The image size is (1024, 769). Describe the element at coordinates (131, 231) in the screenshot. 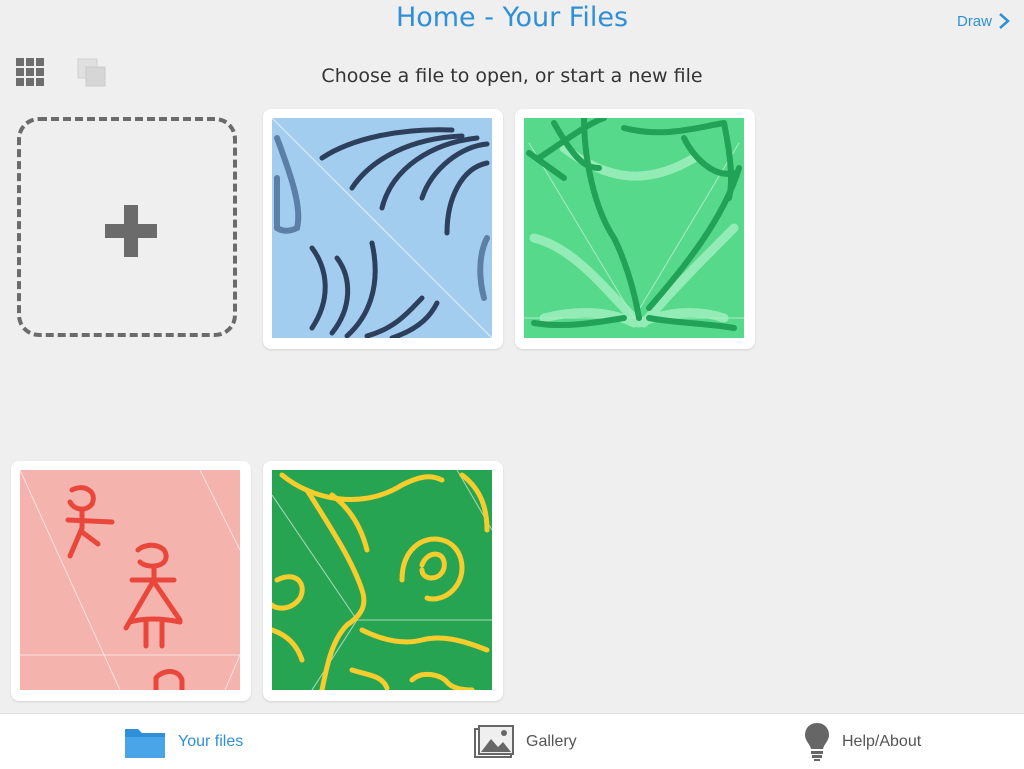

I see `plus-icon` at that location.